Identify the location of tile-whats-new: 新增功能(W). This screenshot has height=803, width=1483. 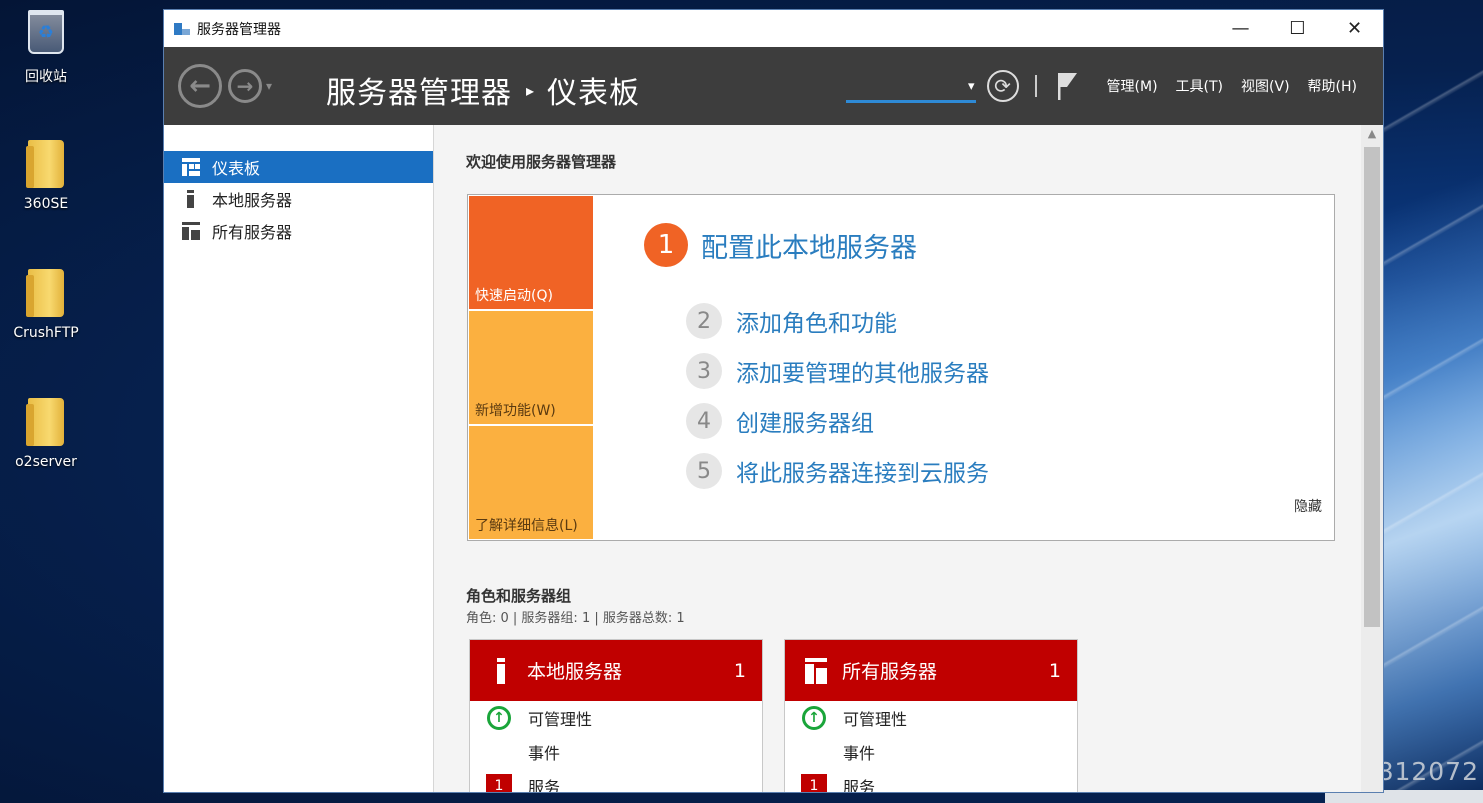
(531, 367).